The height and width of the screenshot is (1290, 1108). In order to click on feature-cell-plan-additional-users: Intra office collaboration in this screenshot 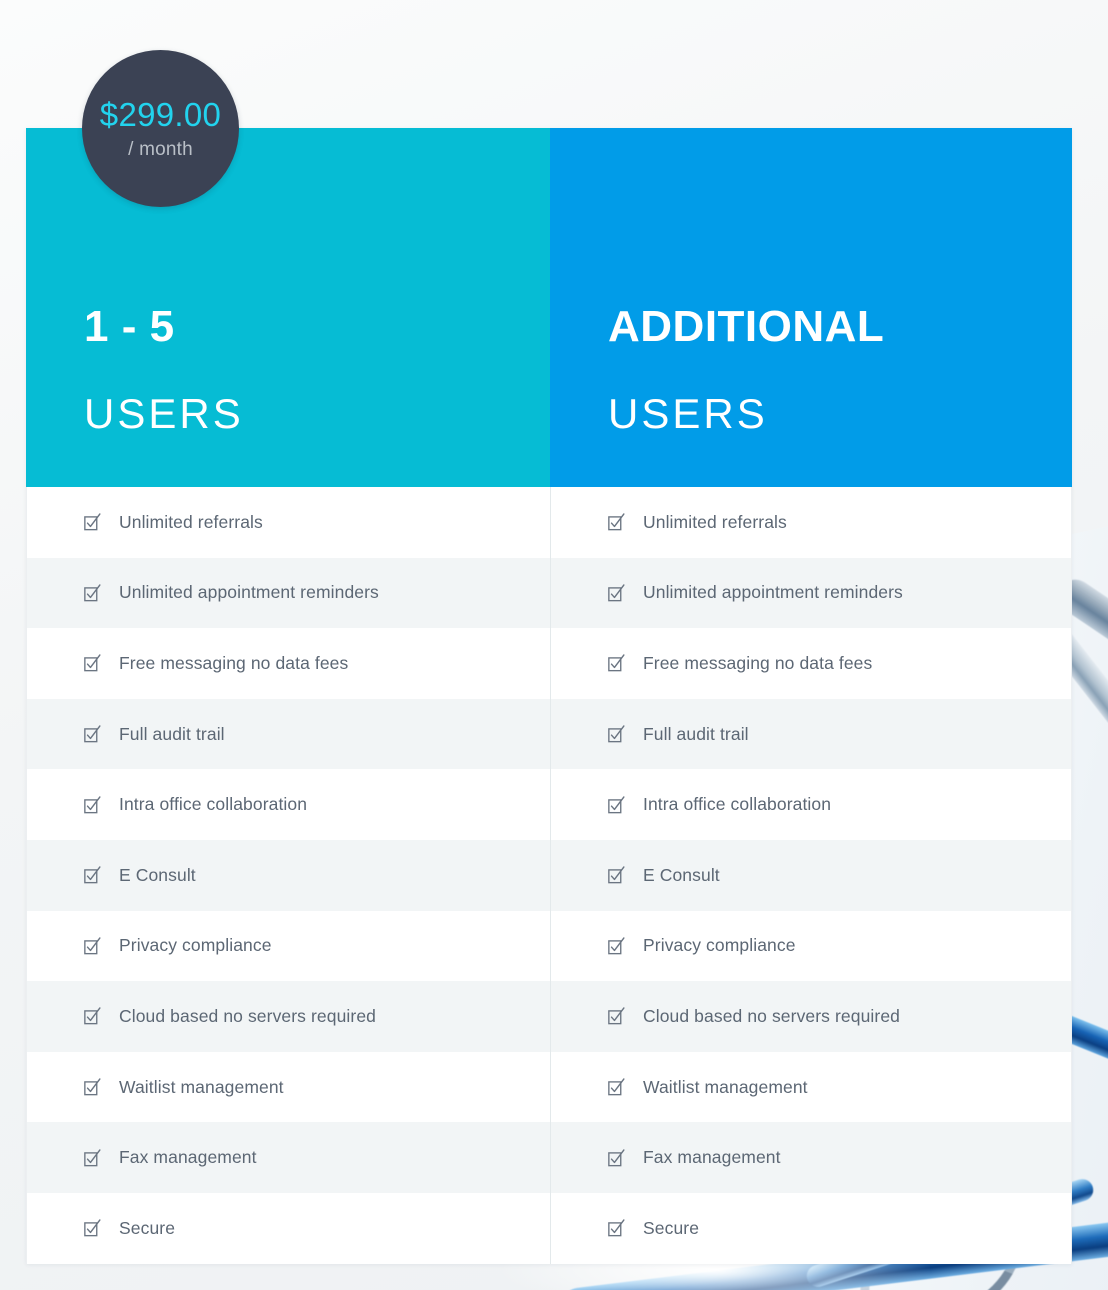, I will do `click(811, 804)`.